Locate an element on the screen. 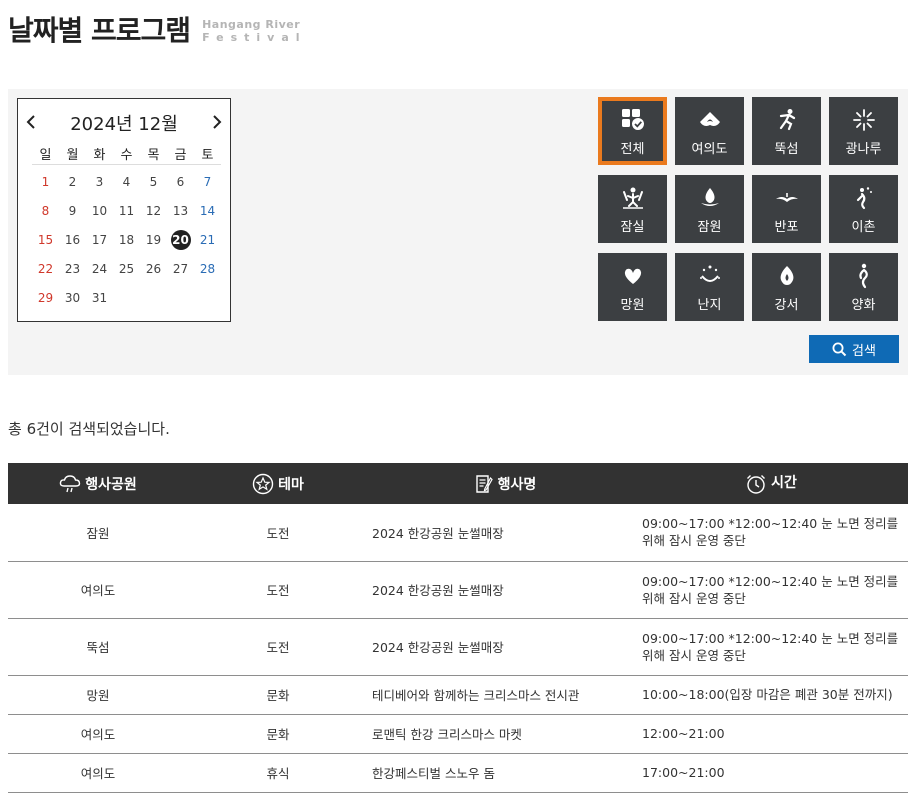 This screenshot has width=918, height=804. calendar-week-row: 22 23 24 25 26 27 28 is located at coordinates (126, 268).